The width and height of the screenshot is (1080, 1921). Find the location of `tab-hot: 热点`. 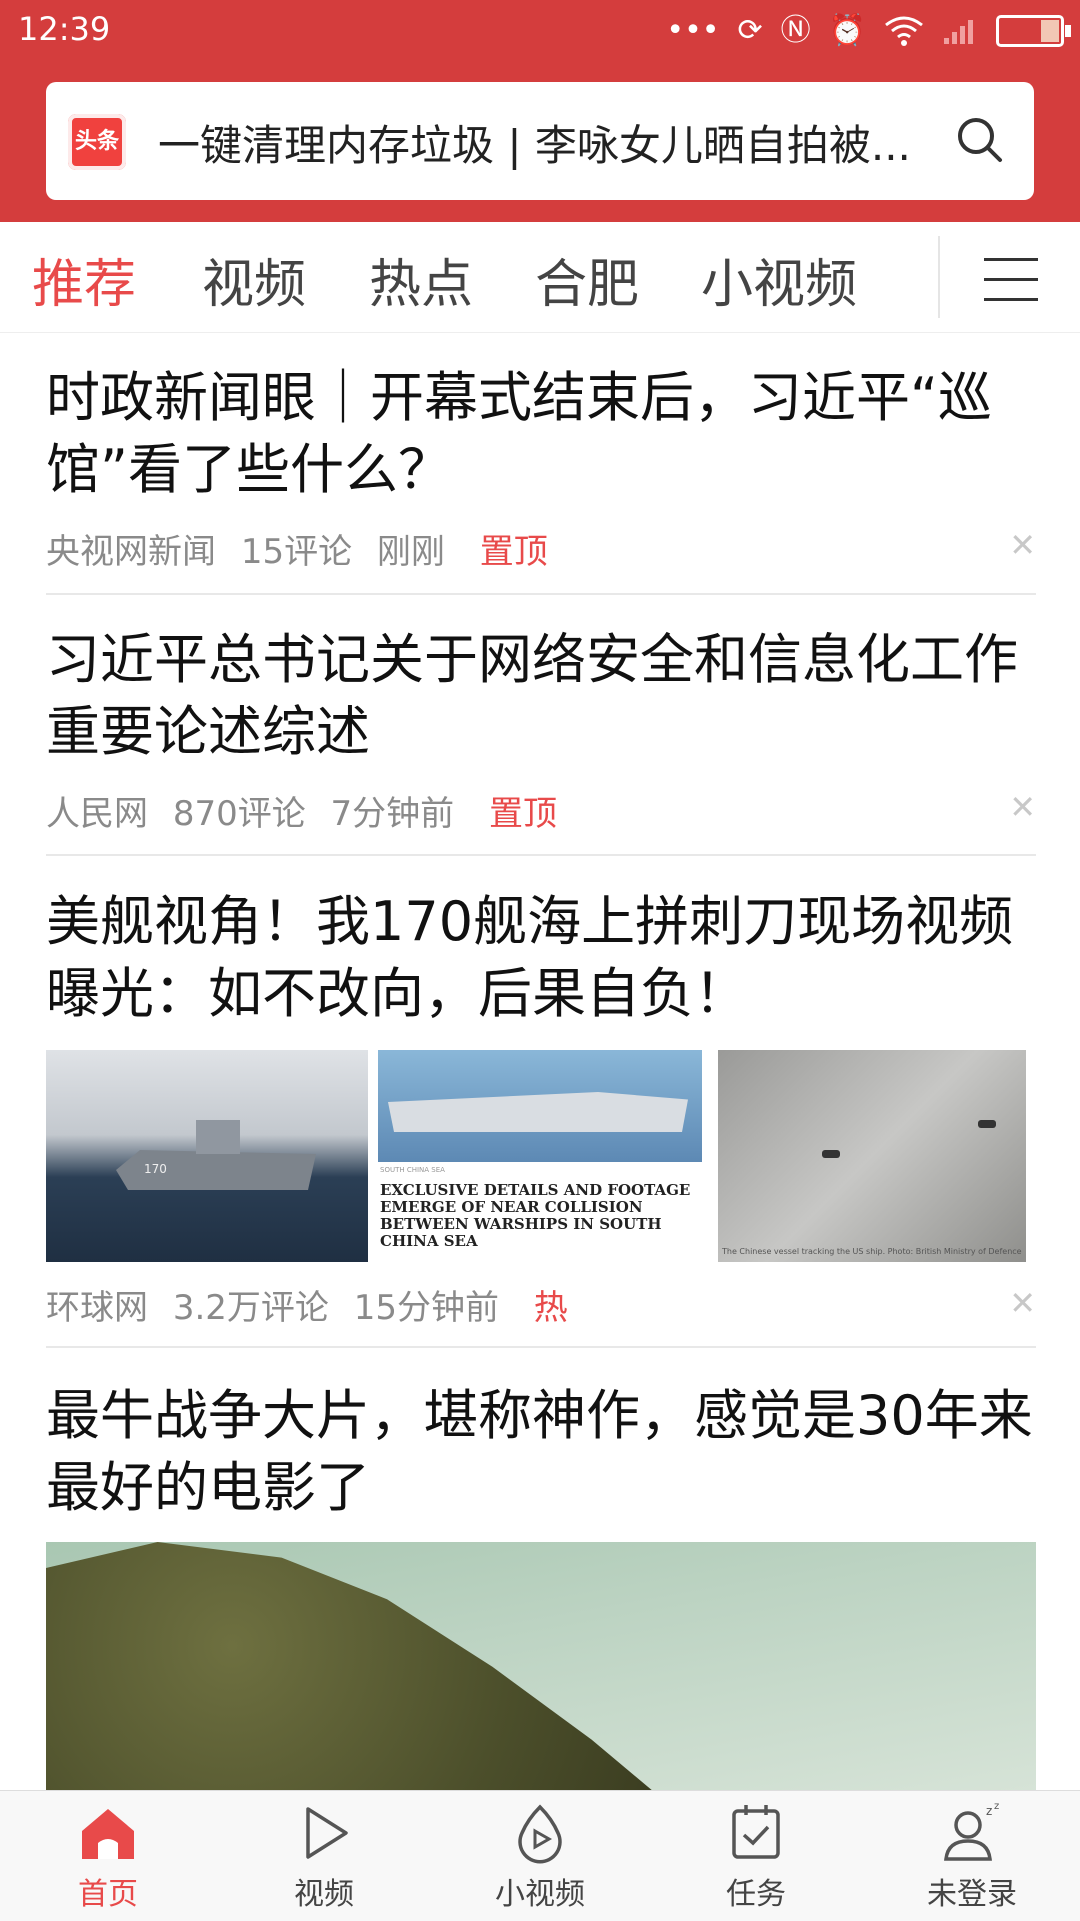

tab-hot: 热点 is located at coordinates (421, 279).